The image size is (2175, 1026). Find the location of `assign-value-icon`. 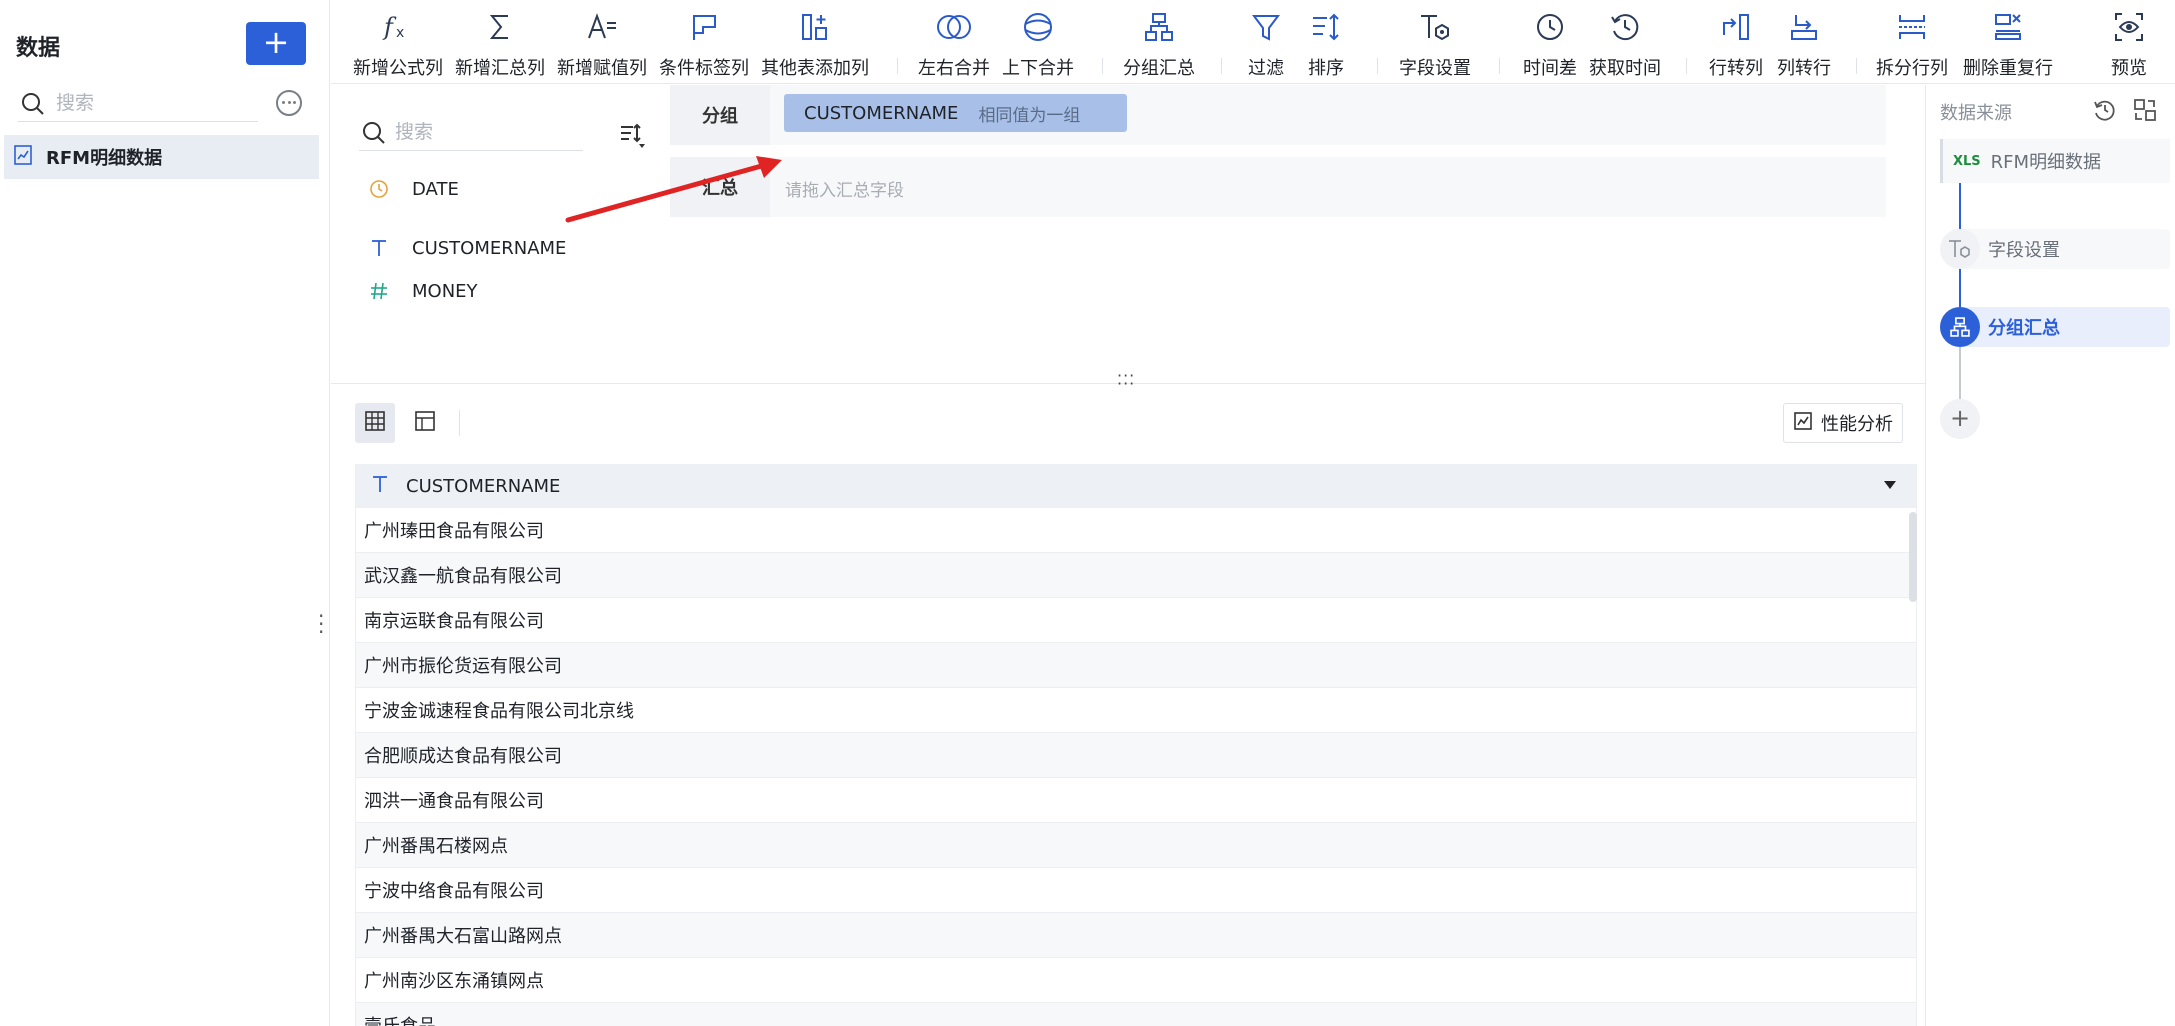

assign-value-icon is located at coordinates (602, 27).